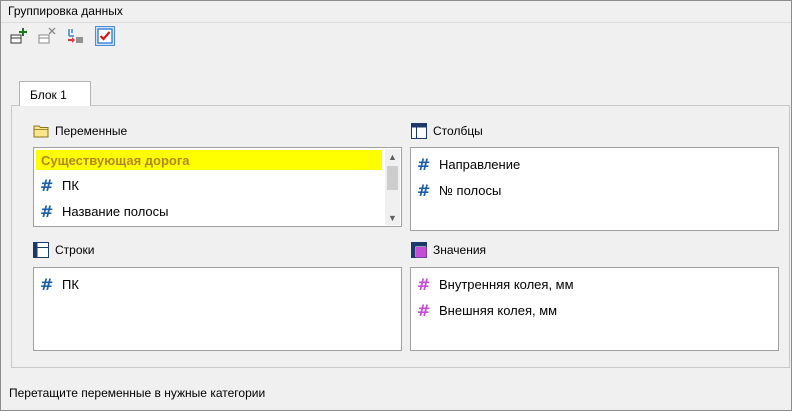  I want to click on status-bar: Перетащите переменные в нужные категории, so click(396, 394).